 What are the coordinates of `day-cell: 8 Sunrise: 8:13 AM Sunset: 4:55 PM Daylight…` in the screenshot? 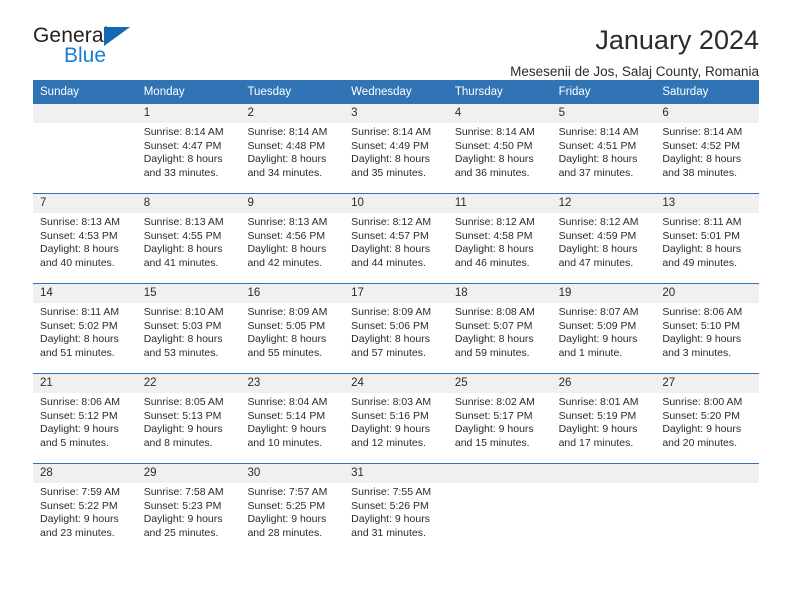 It's located at (188, 238).